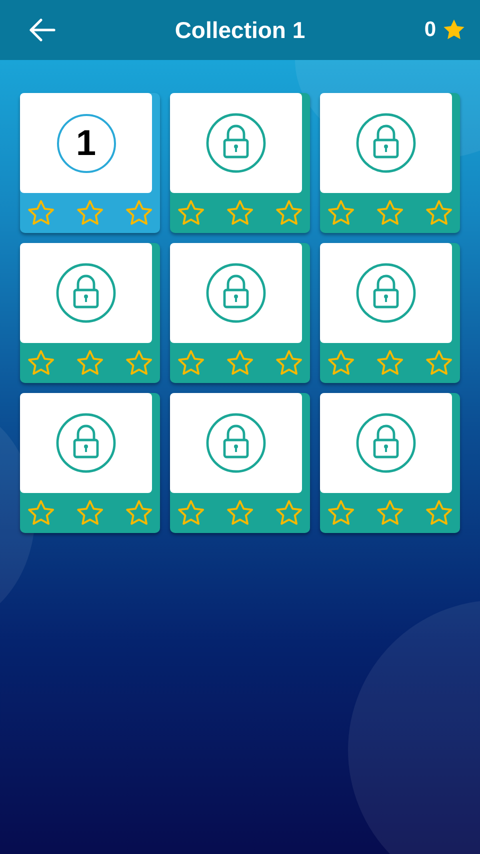  Describe the element at coordinates (430, 30) in the screenshot. I see `star-count: 0` at that location.